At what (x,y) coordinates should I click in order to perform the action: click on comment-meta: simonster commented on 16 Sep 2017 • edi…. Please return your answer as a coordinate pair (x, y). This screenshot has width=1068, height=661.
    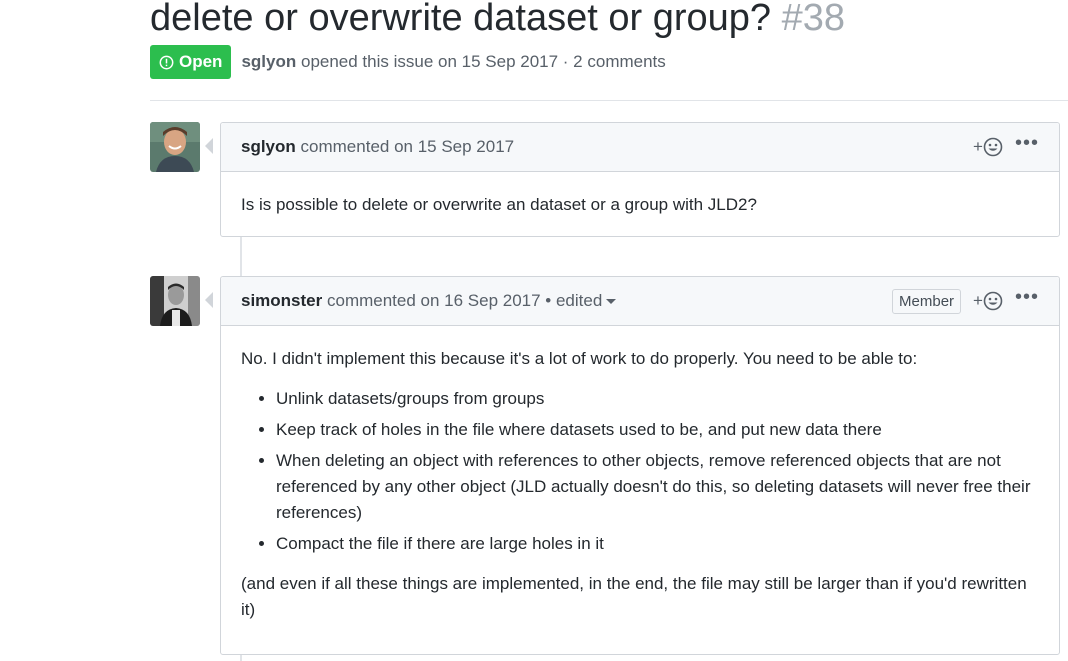
    Looking at the image, I should click on (429, 301).